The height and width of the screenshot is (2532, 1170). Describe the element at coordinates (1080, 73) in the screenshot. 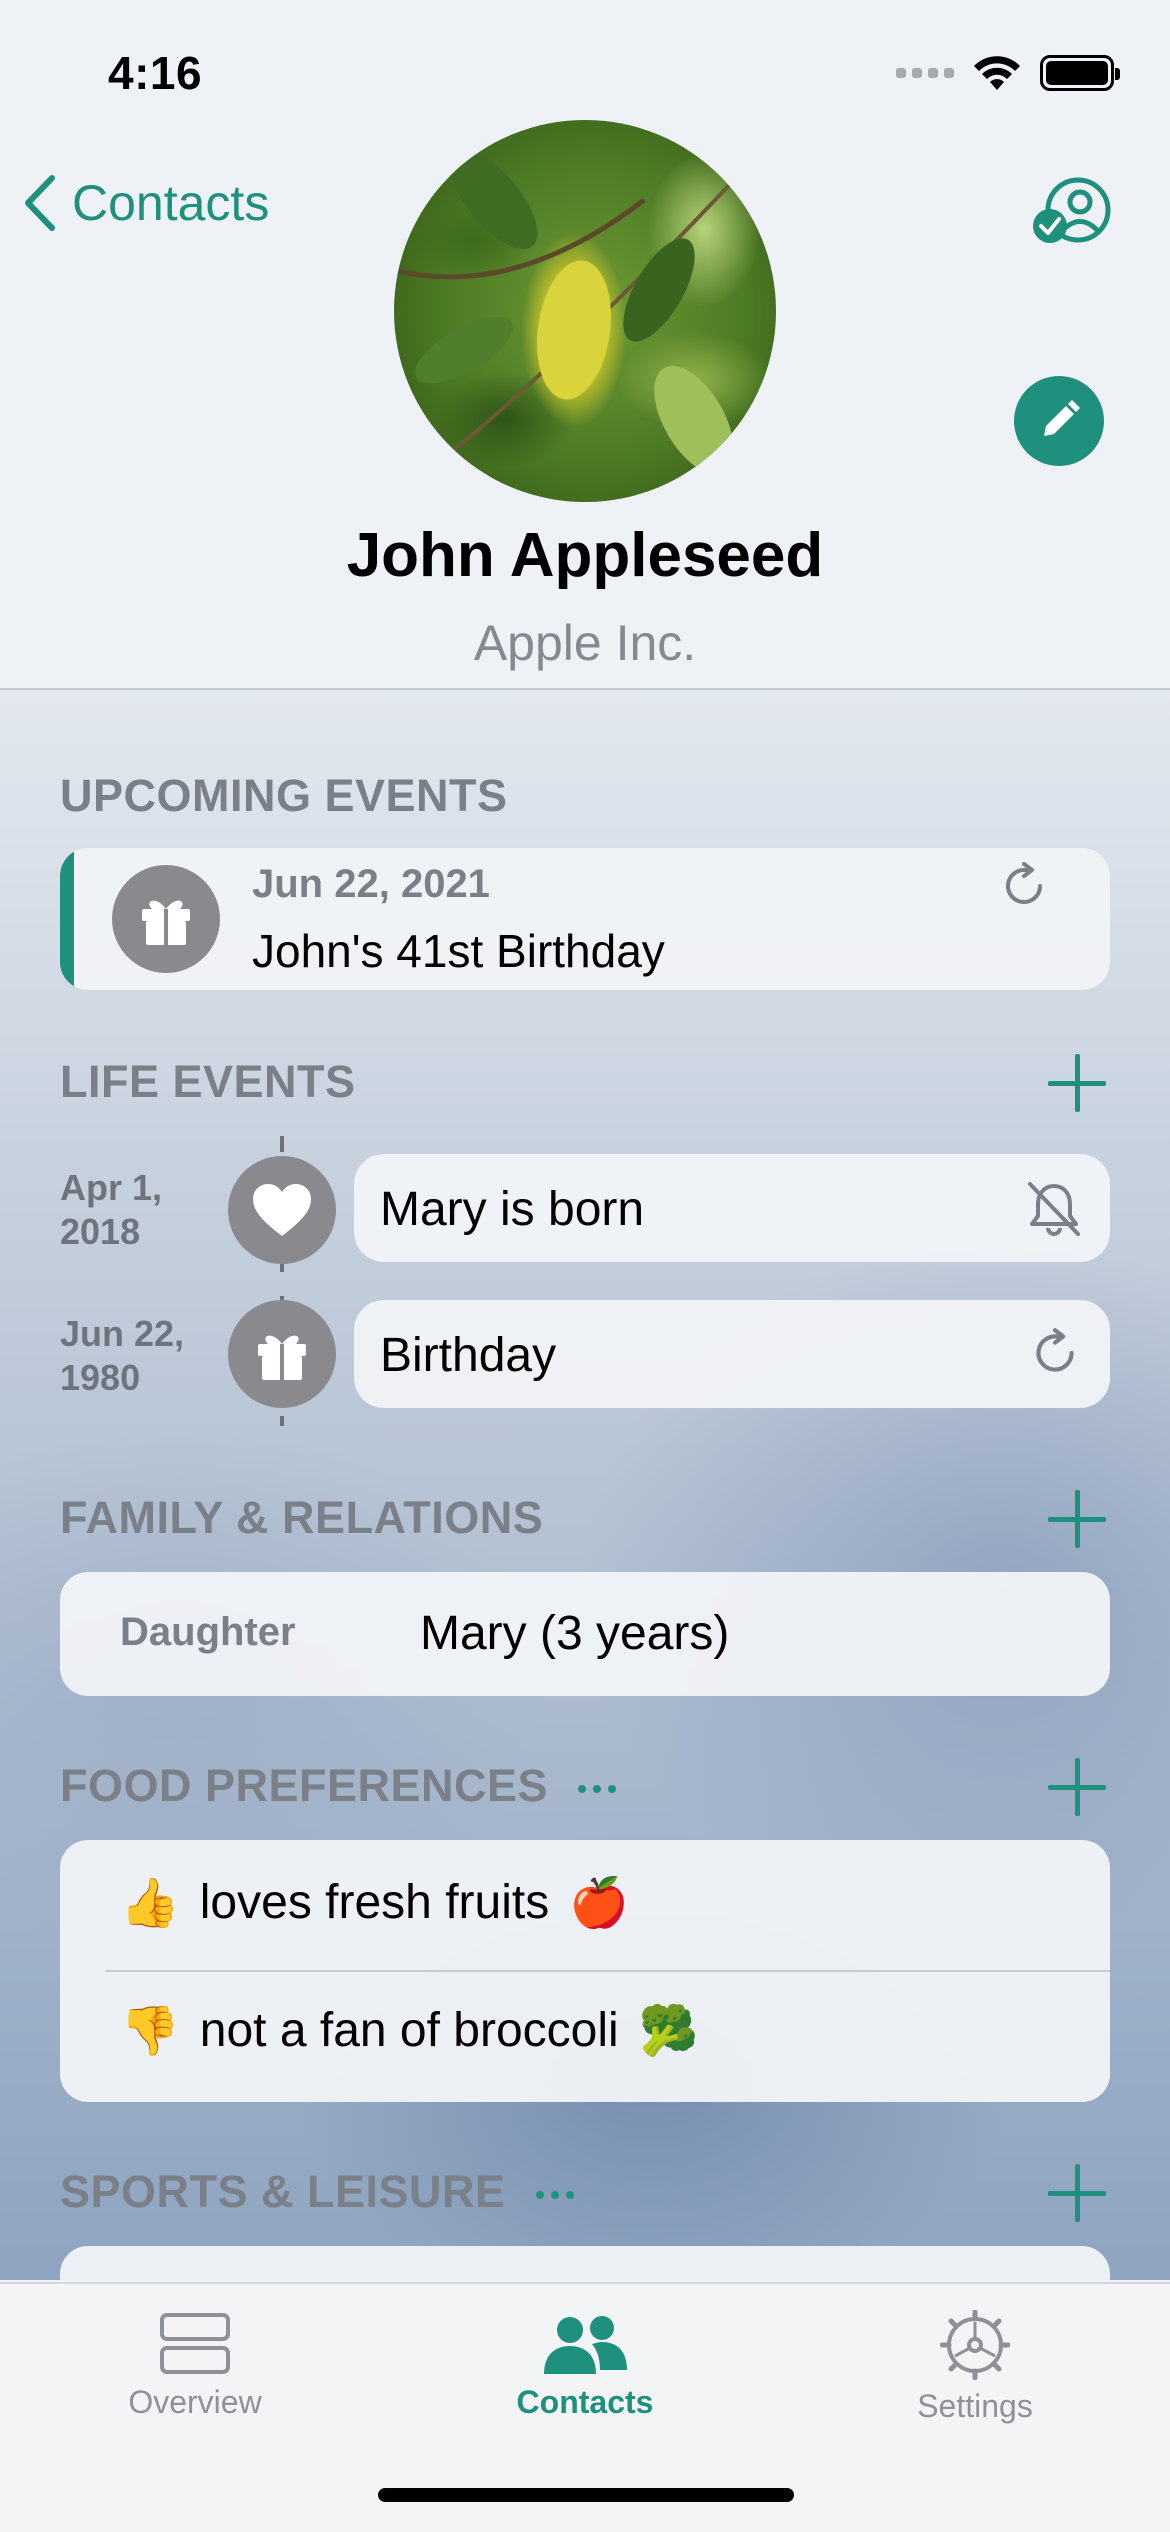

I see `battery-icon` at that location.